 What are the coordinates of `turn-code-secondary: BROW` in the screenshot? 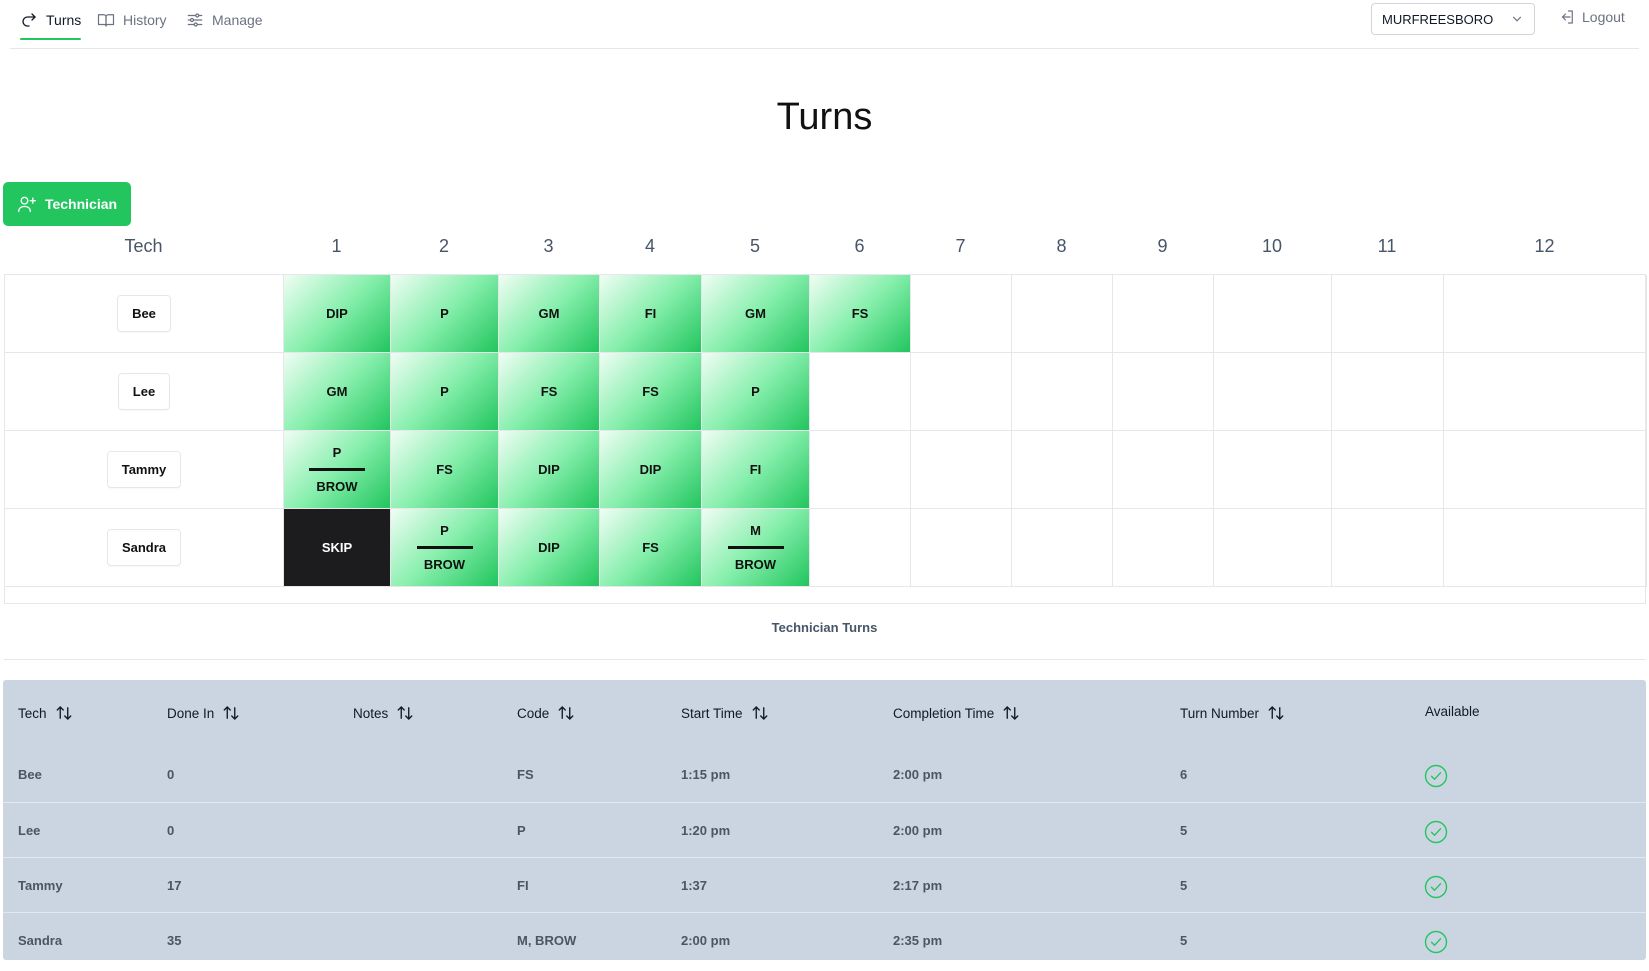 It's located at (755, 564).